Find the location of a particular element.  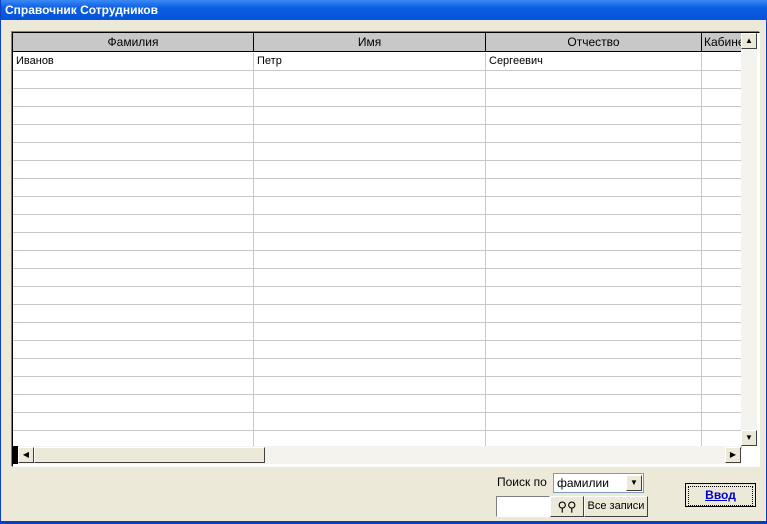

enter-button: Ввод is located at coordinates (720, 495).